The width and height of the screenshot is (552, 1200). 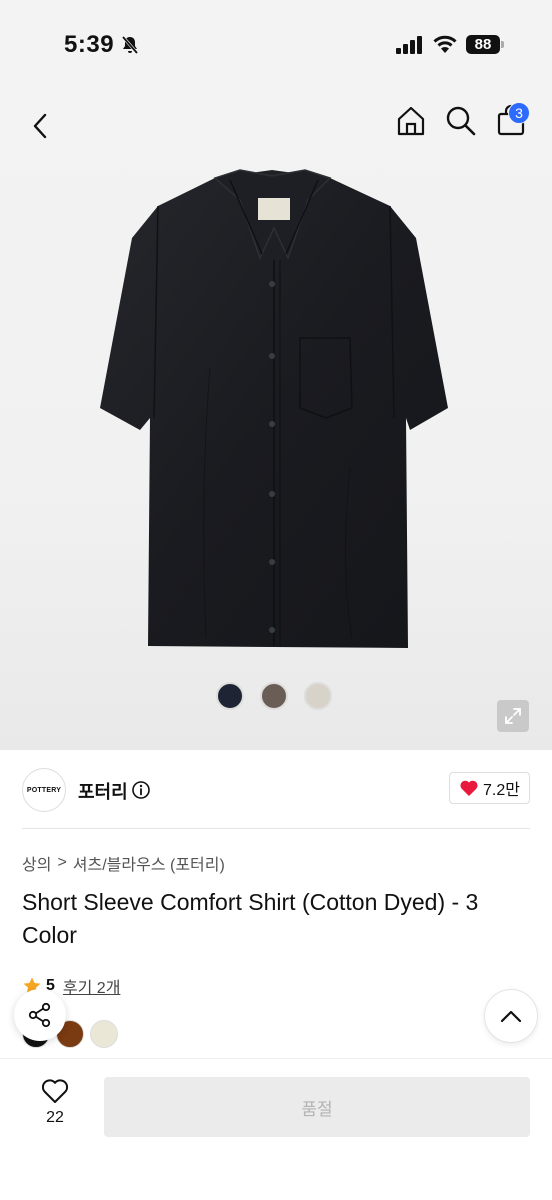 I want to click on sold-out-button: 품절, so click(x=317, y=1107).